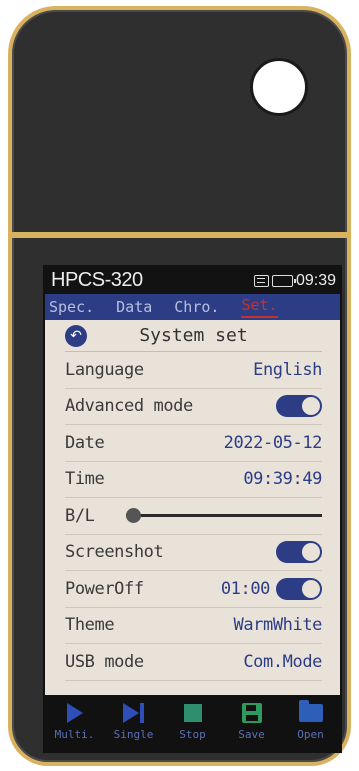  What do you see at coordinates (74, 713) in the screenshot?
I see `play-icon` at bounding box center [74, 713].